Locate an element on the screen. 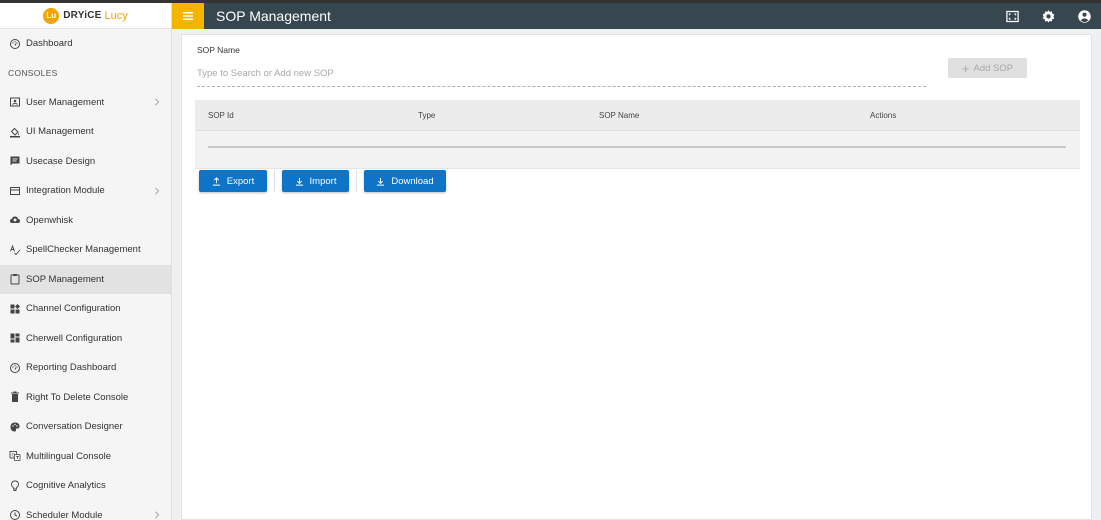 The image size is (1101, 520). add-sop-button: + Add SOP is located at coordinates (987, 68).